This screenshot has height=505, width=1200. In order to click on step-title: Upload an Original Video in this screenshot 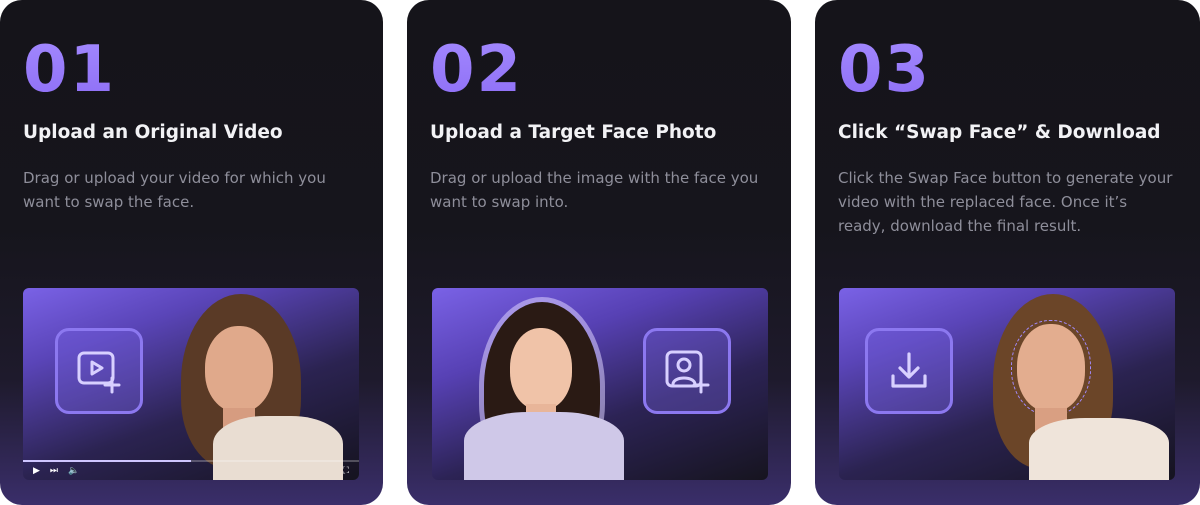, I will do `click(153, 132)`.